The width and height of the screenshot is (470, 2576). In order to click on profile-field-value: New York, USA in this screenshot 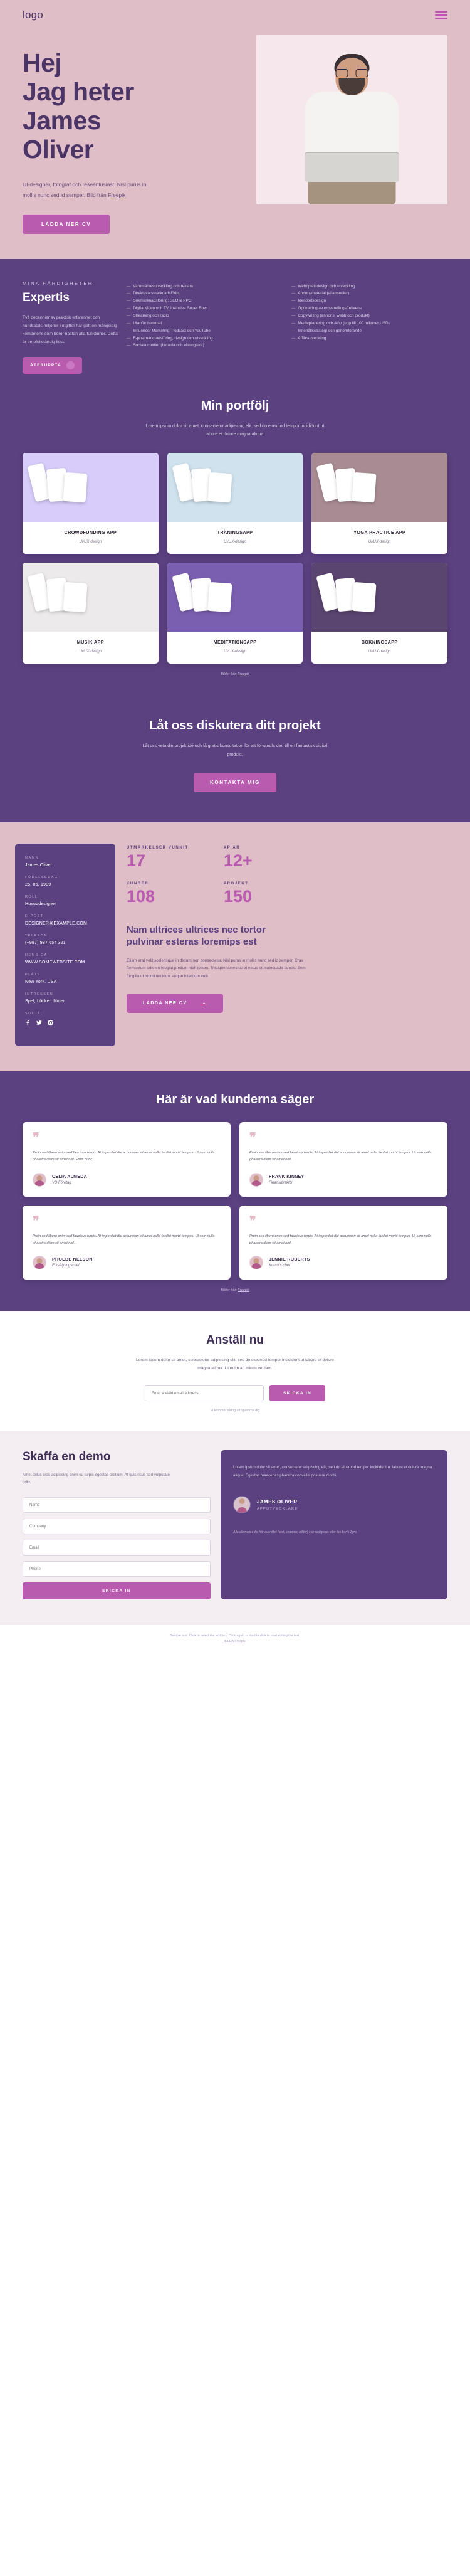, I will do `click(41, 982)`.